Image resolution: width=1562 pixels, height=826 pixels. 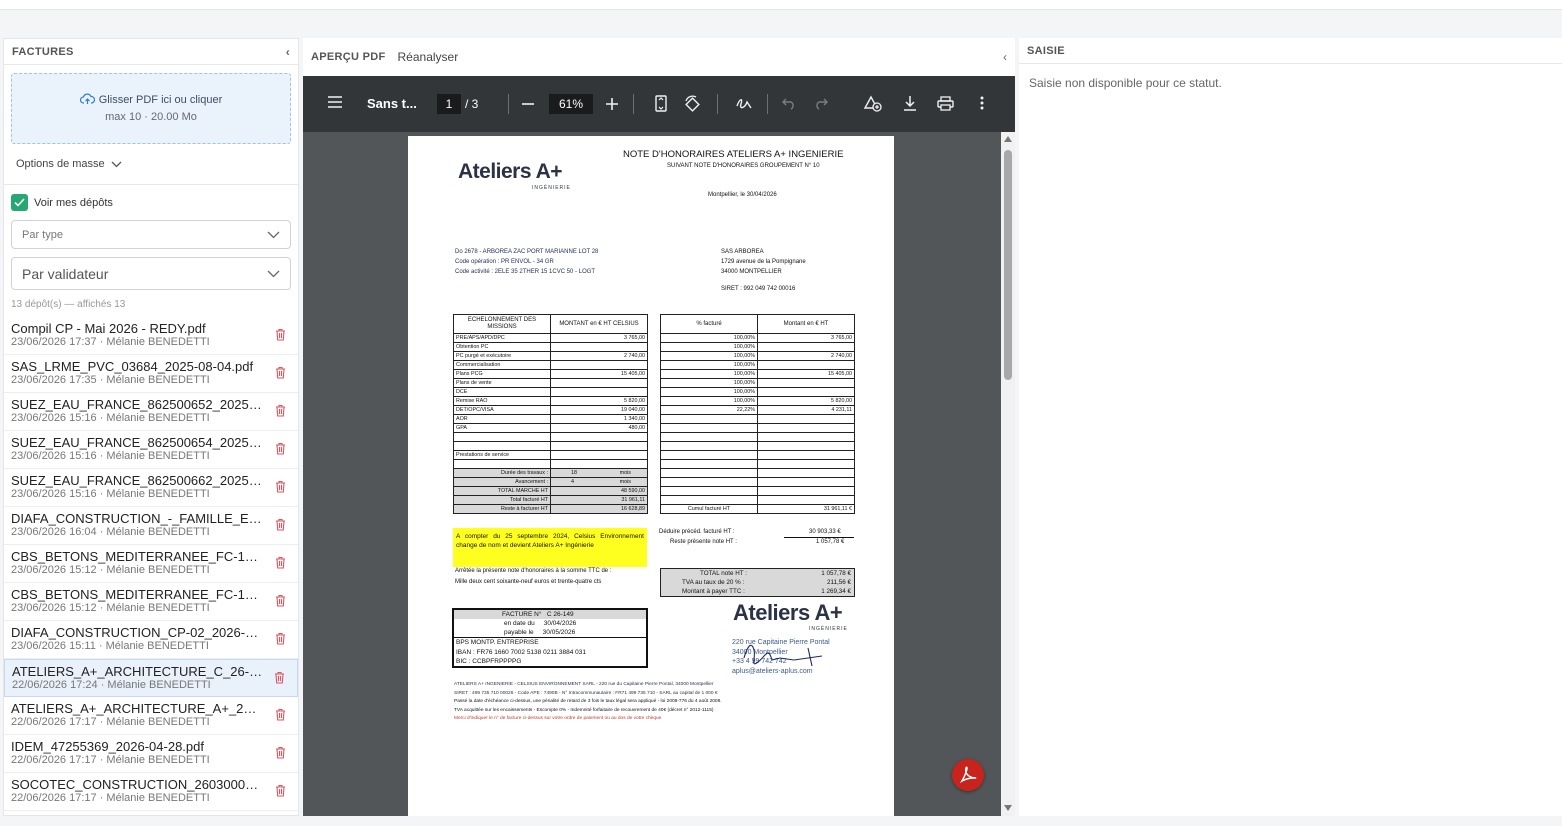 What do you see at coordinates (757, 338) in the screenshot?
I see `billed-table-row: 100,00% 3 765,00` at bounding box center [757, 338].